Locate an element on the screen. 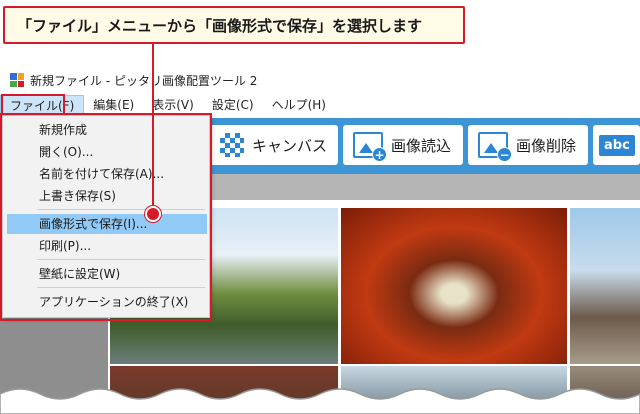 The height and width of the screenshot is (414, 640). image-delete-badge: − is located at coordinates (504, 154).